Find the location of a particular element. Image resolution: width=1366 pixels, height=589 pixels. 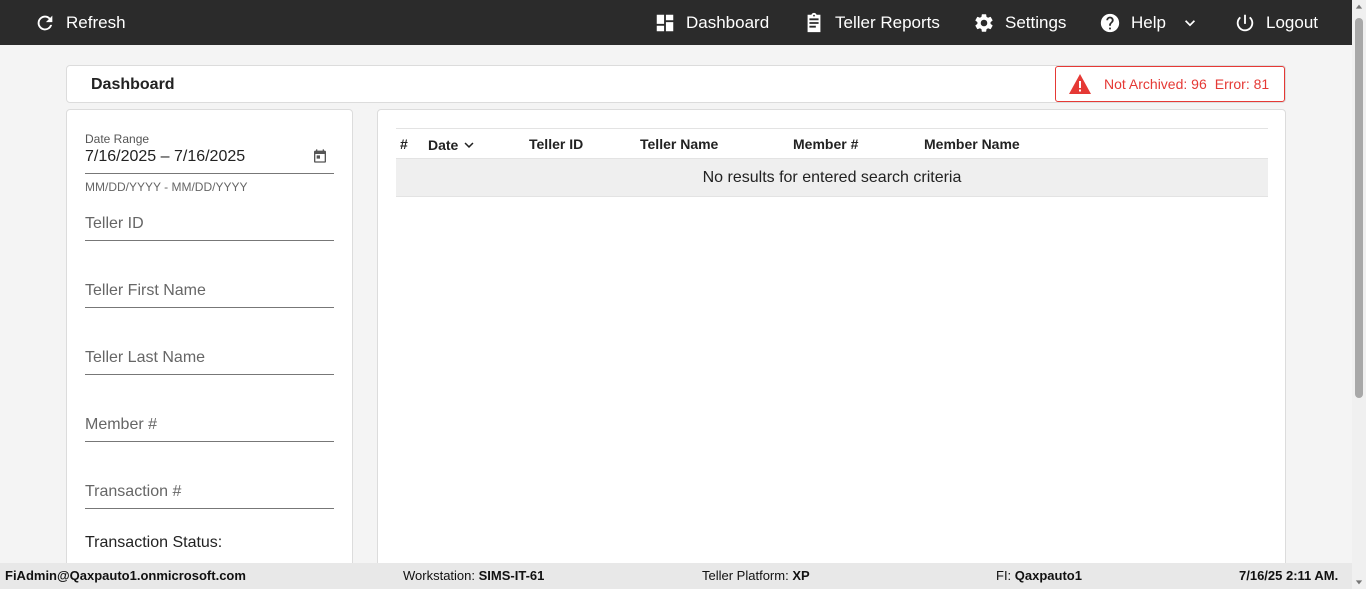

column-header-teller-name: Teller Name is located at coordinates (679, 144).